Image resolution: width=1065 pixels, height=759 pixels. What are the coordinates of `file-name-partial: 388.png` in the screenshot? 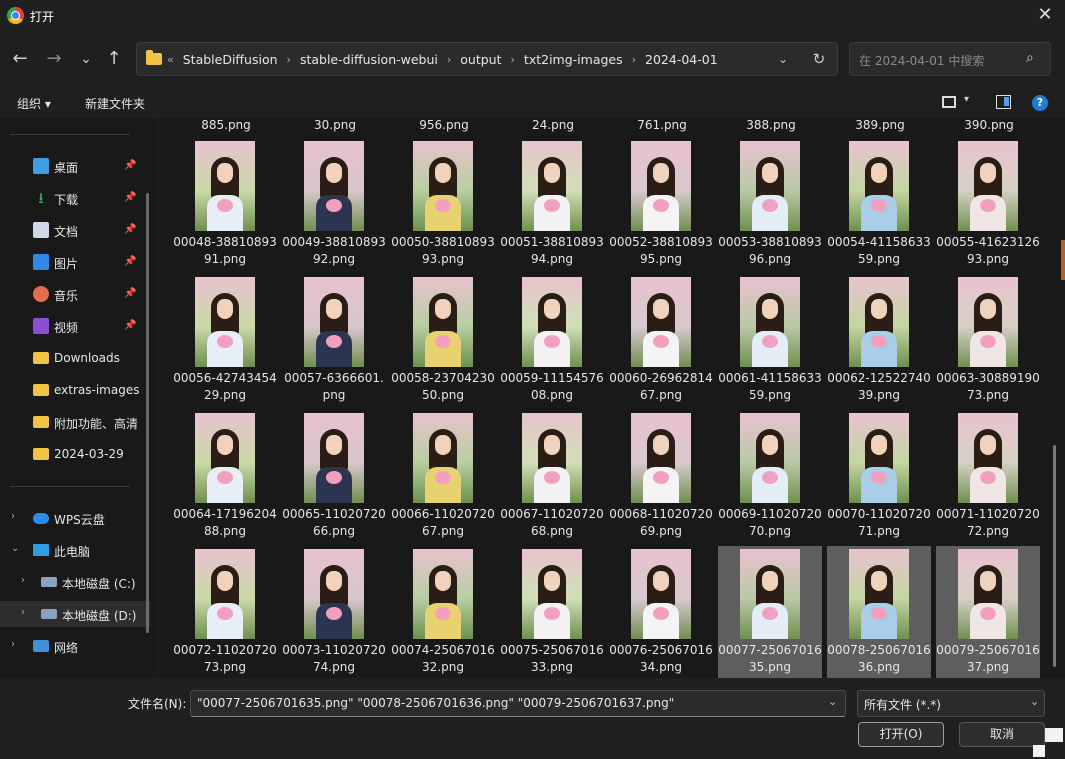 It's located at (771, 125).